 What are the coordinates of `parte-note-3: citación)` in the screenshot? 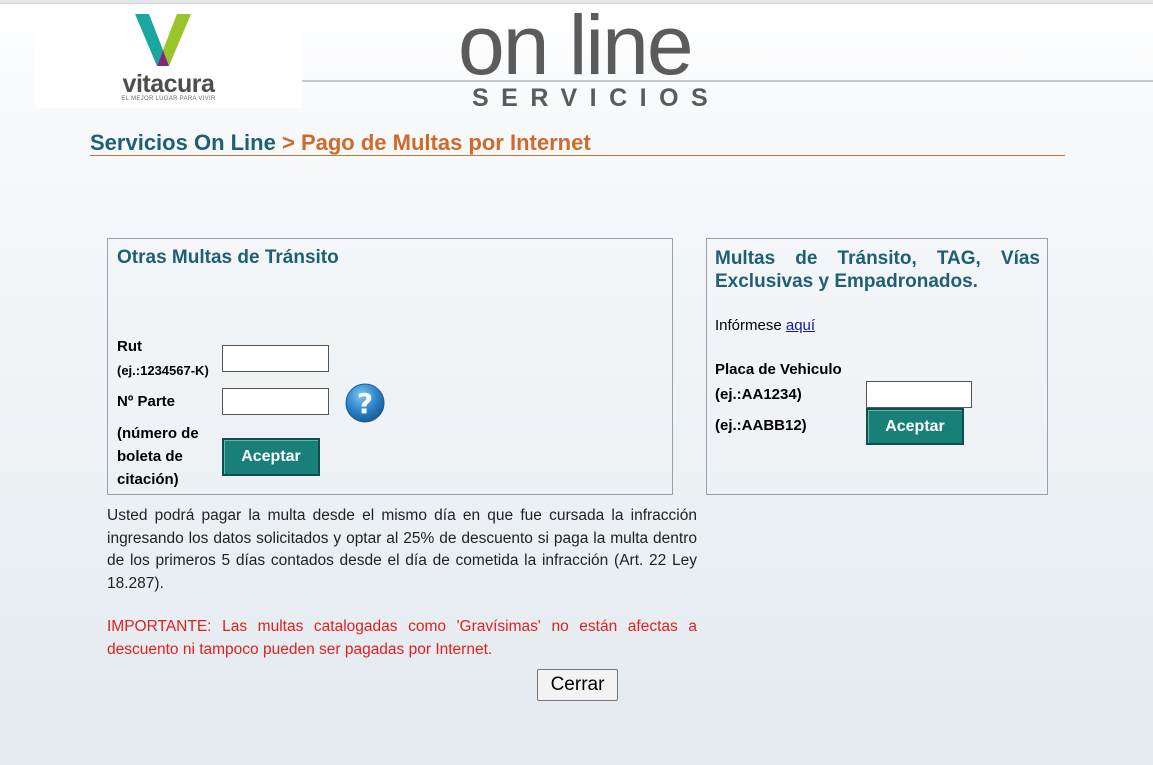 It's located at (148, 479).